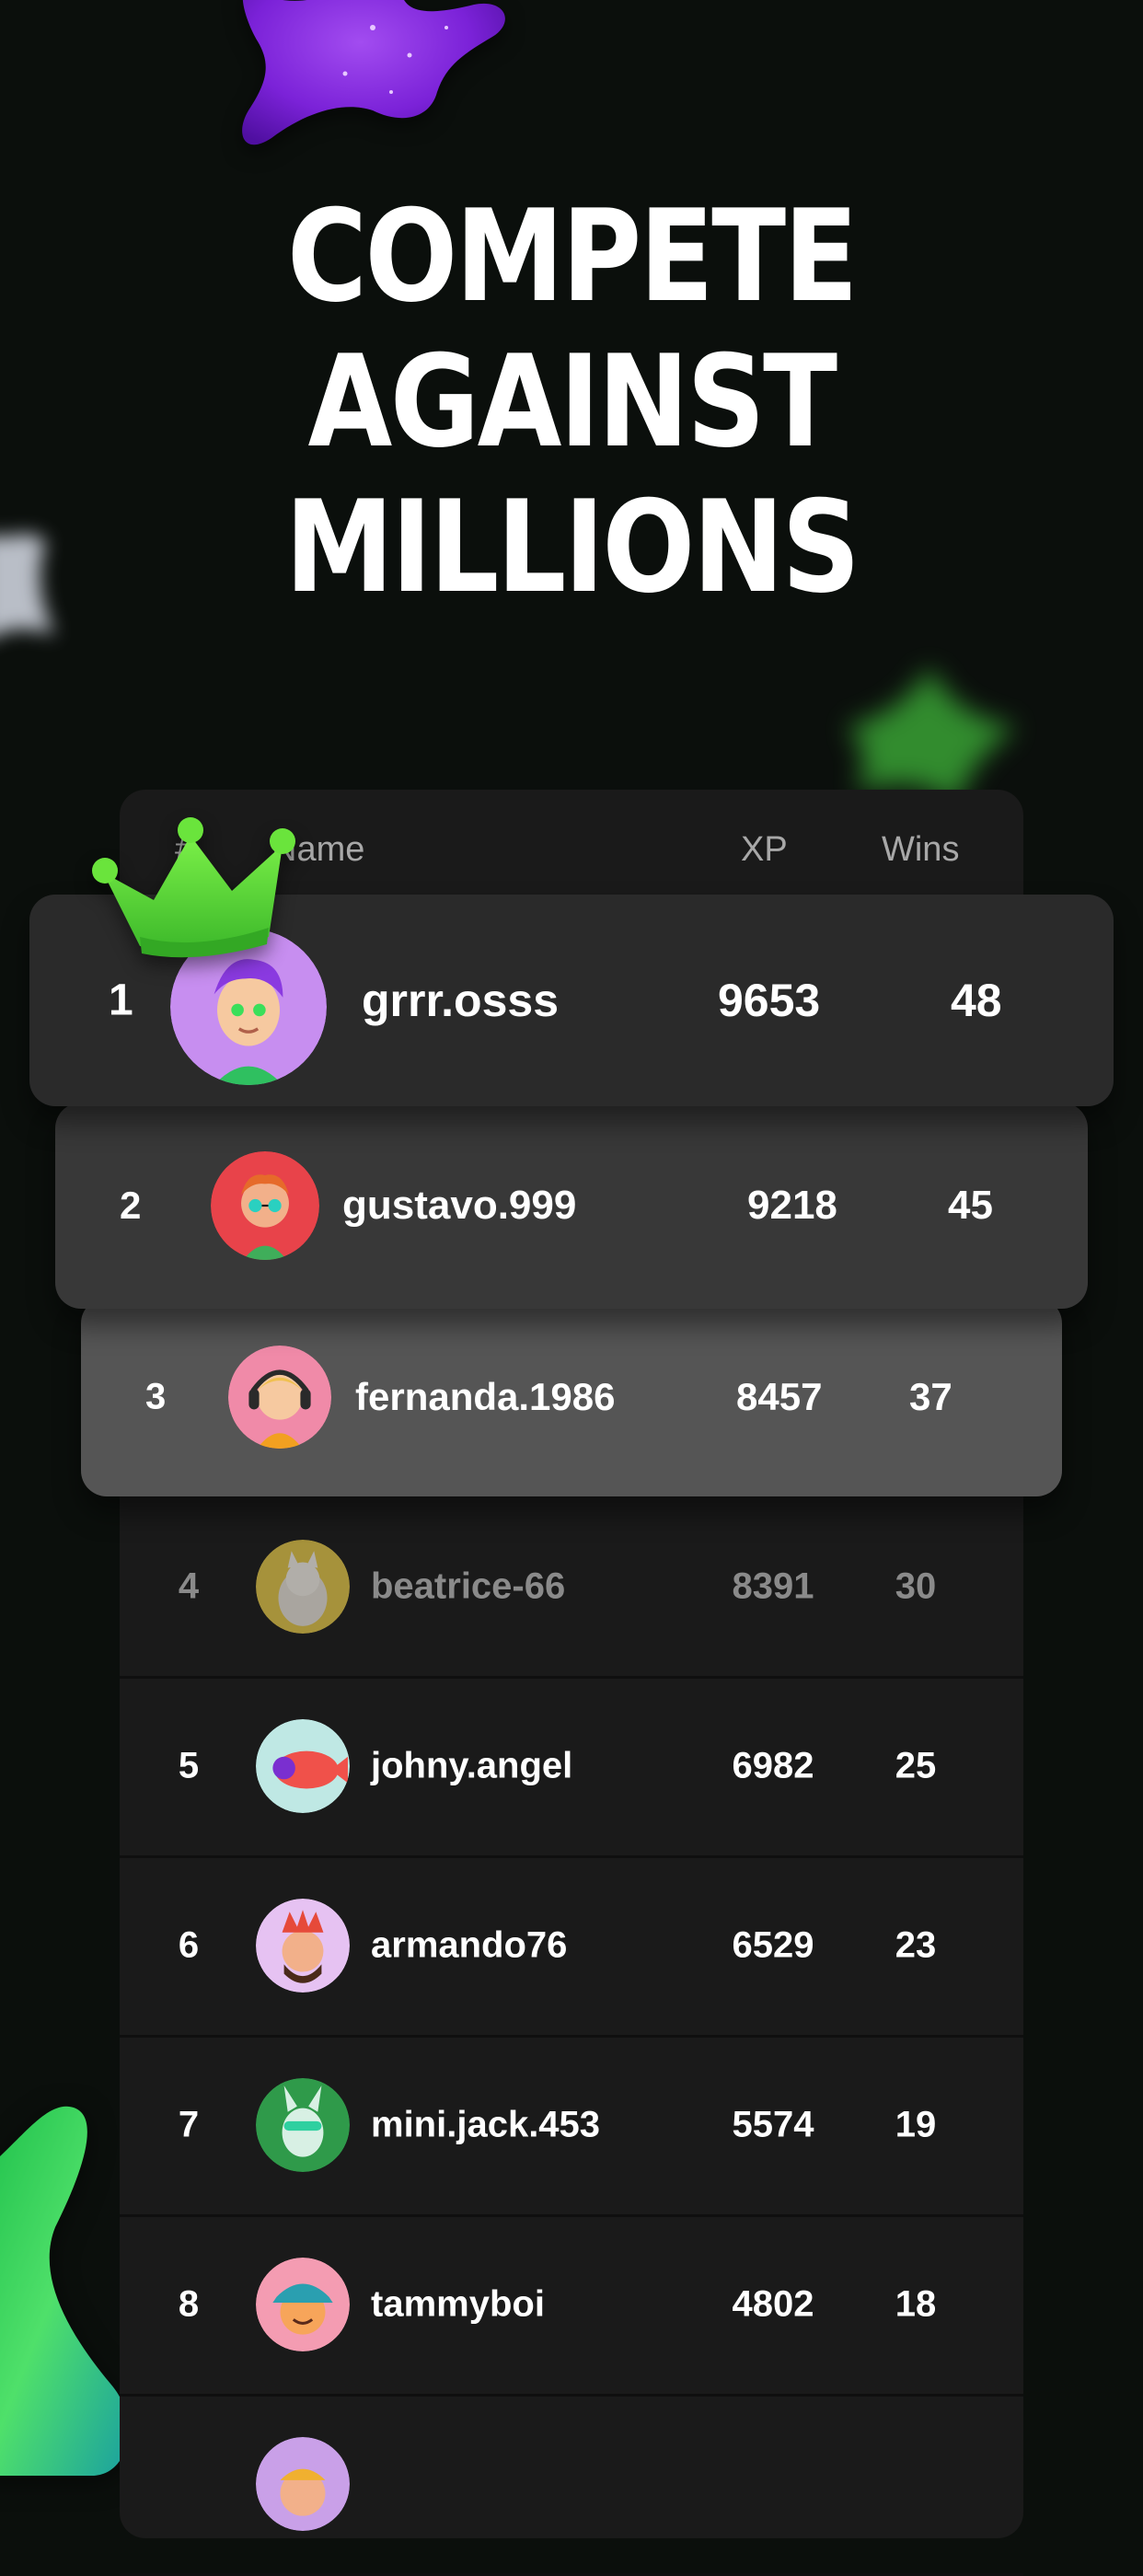  What do you see at coordinates (916, 2303) in the screenshot?
I see `row-wins: 18` at bounding box center [916, 2303].